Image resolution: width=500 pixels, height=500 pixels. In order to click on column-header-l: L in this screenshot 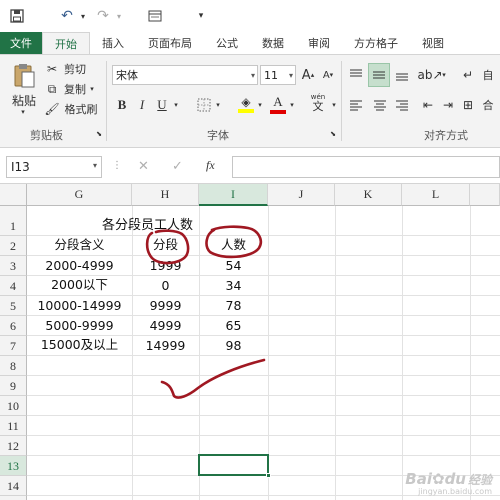, I will do `click(436, 195)`.